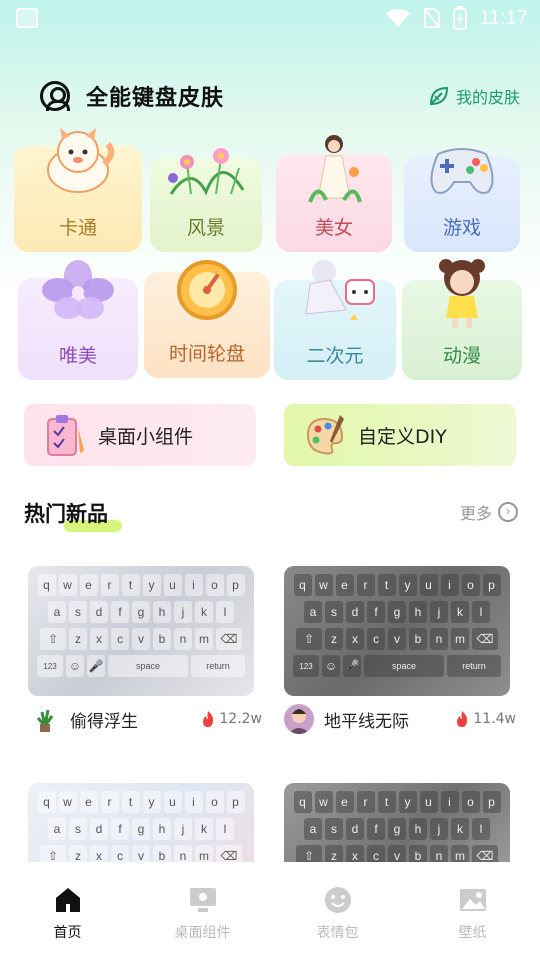  Describe the element at coordinates (400, 435) in the screenshot. I see `custom-diy-button: 自定义DIY` at that location.